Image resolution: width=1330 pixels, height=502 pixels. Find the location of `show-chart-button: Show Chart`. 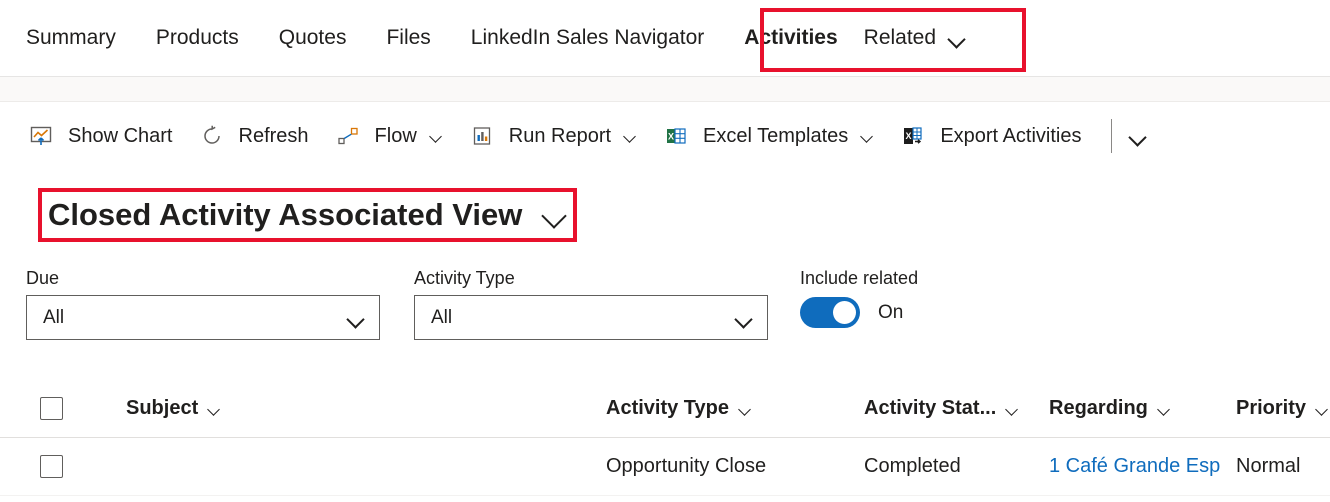

show-chart-button: Show Chart is located at coordinates (100, 136).